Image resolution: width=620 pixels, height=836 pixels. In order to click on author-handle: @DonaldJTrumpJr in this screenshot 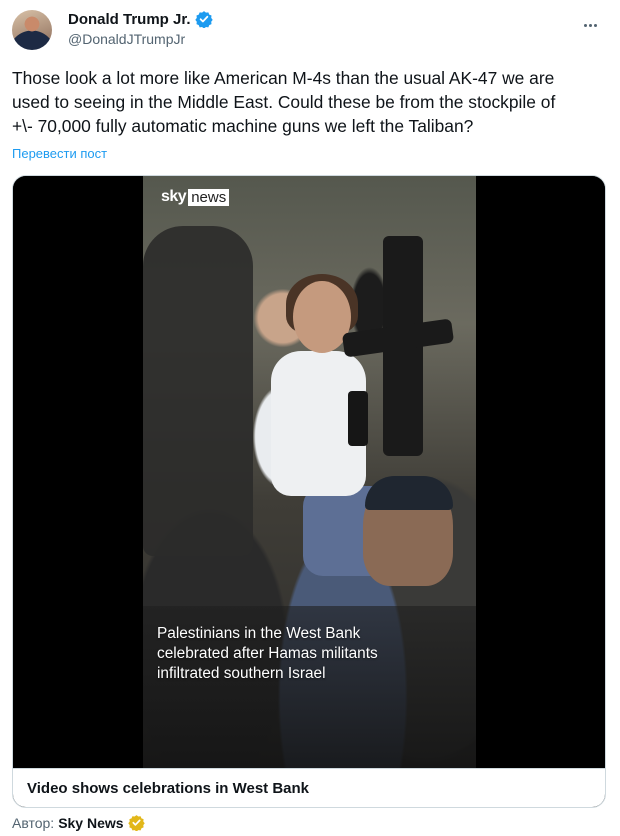, I will do `click(140, 39)`.